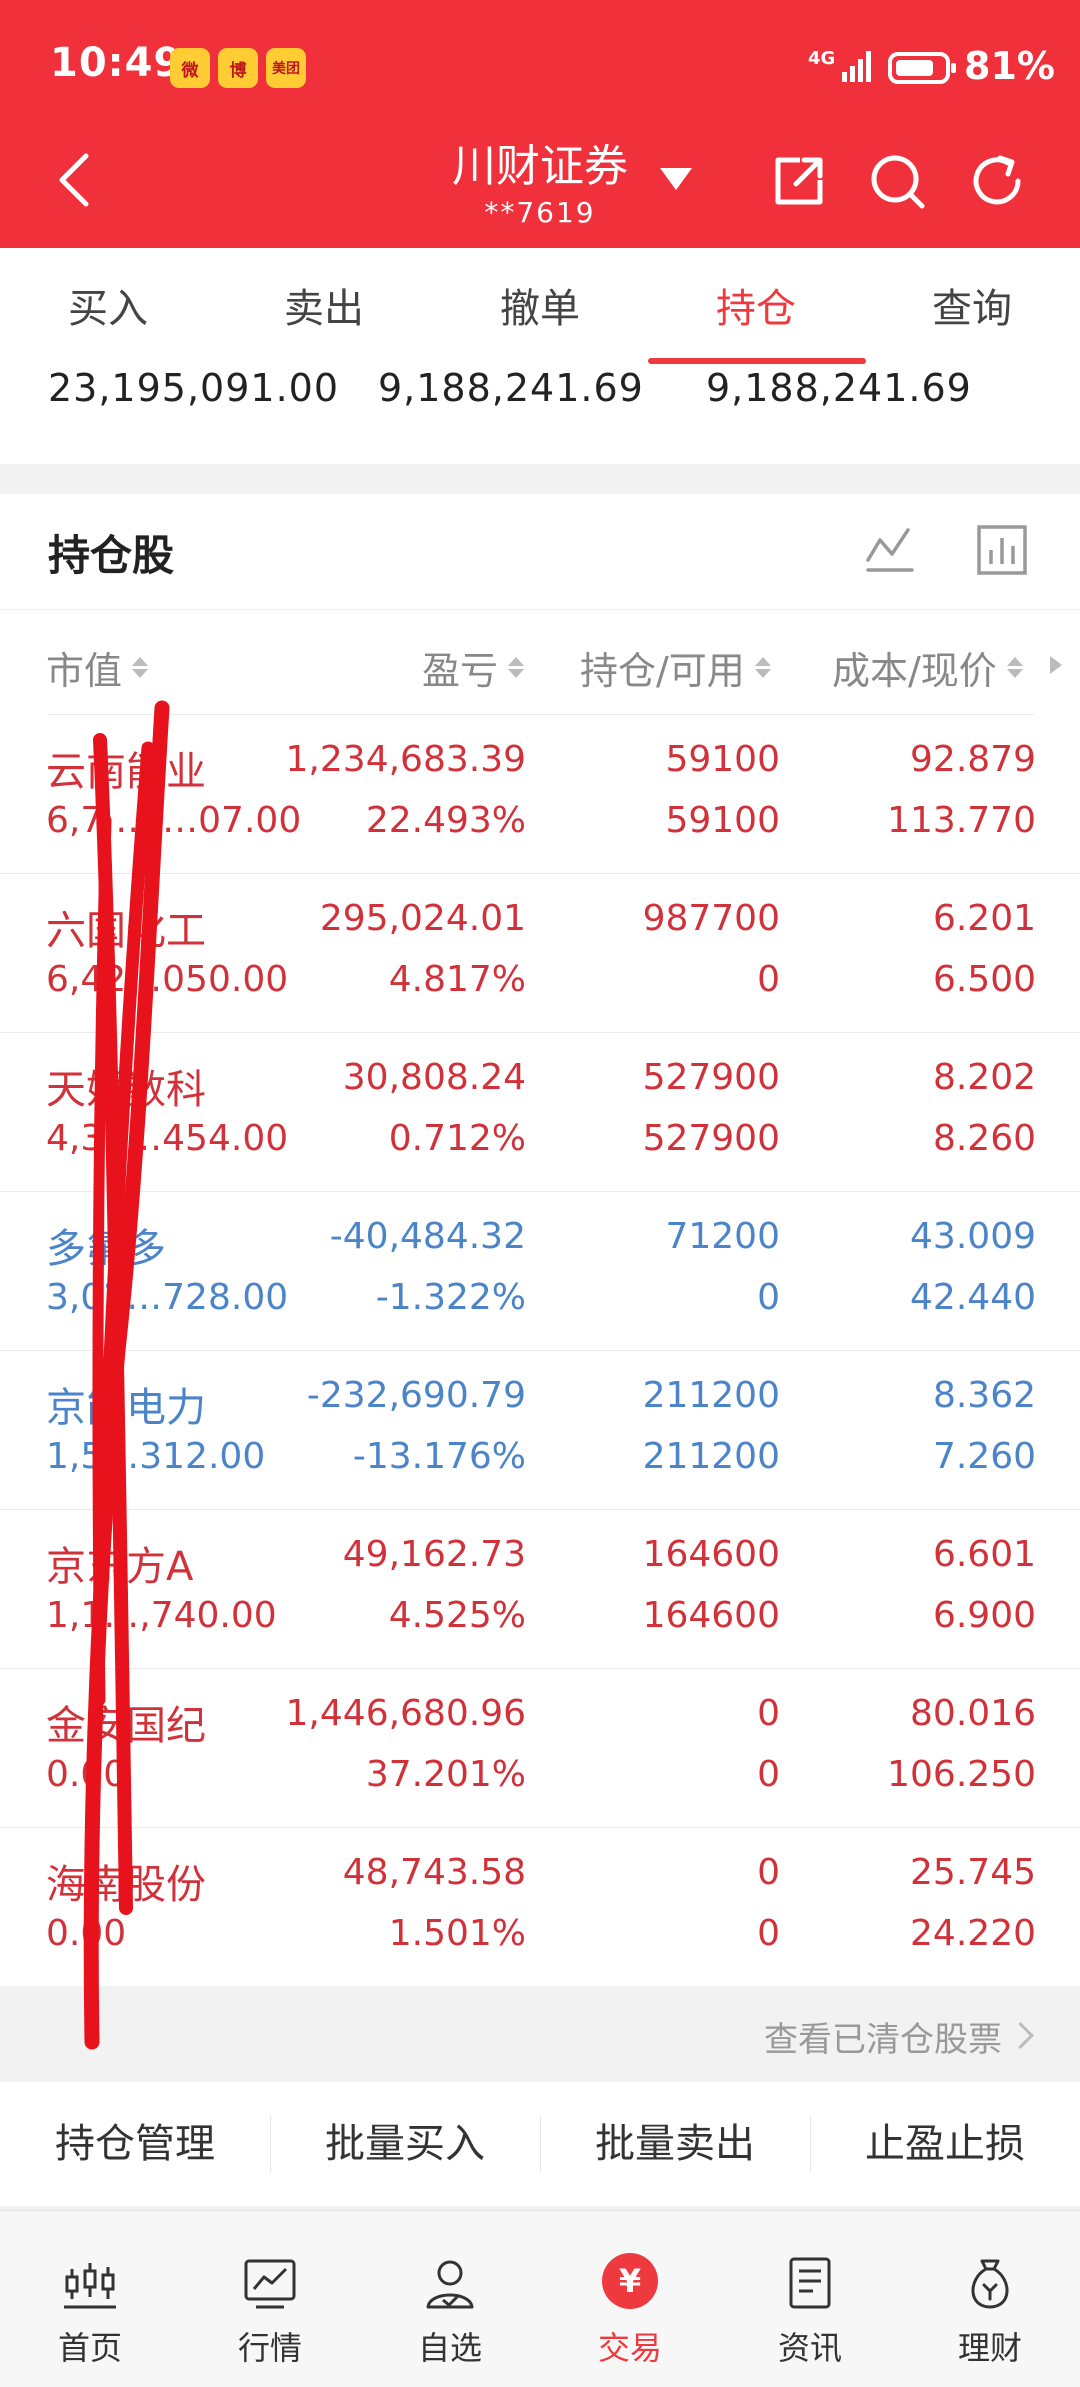 The width and height of the screenshot is (1080, 2387). What do you see at coordinates (990, 2299) in the screenshot?
I see `nav-wealth: 理财` at bounding box center [990, 2299].